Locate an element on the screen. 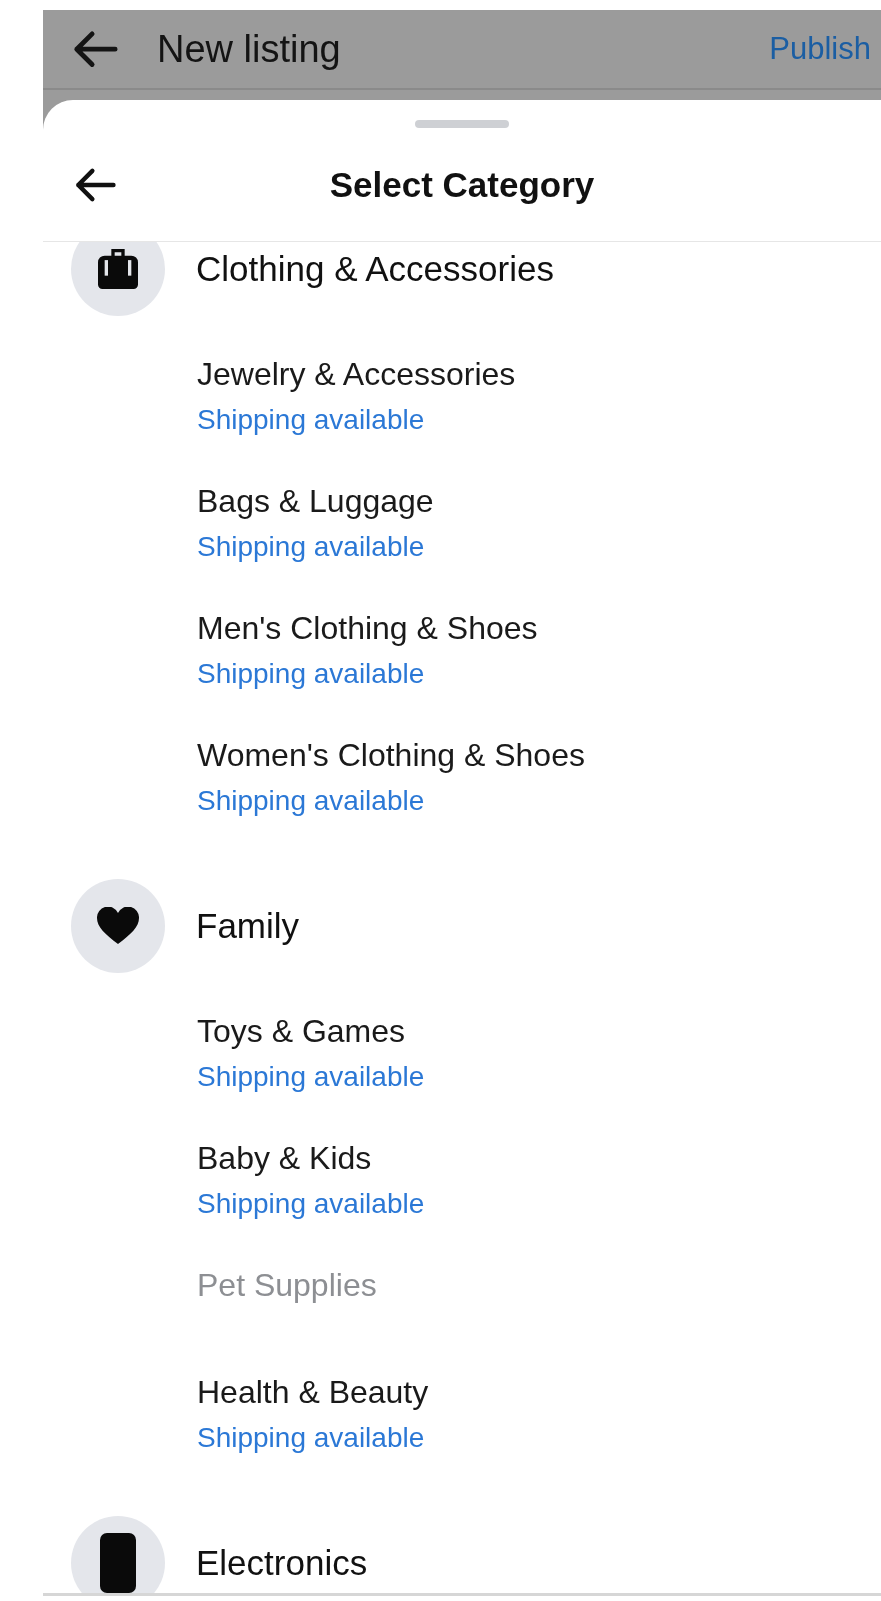 This screenshot has height=1601, width=881. category-heading: Electronics is located at coordinates (282, 1563).